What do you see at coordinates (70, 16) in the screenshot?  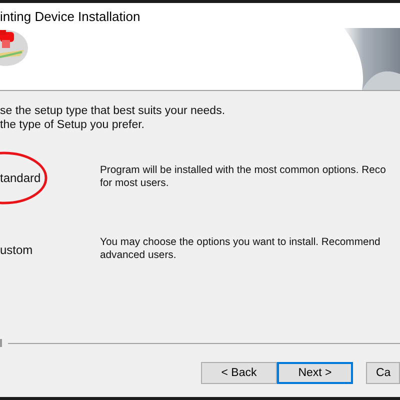 I see `window-title: inting Device Installation` at bounding box center [70, 16].